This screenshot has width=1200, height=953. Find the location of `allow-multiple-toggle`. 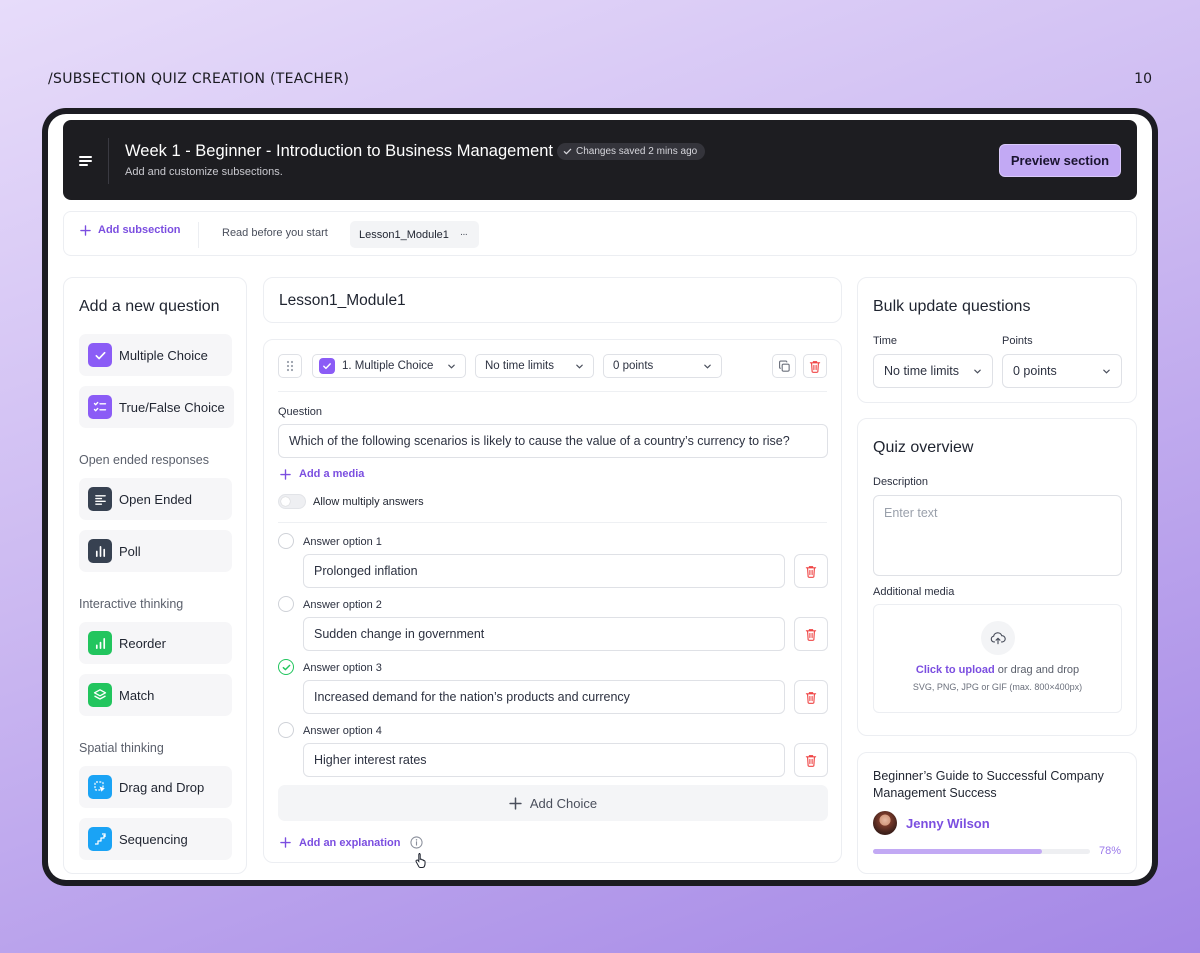

allow-multiple-toggle is located at coordinates (292, 501).